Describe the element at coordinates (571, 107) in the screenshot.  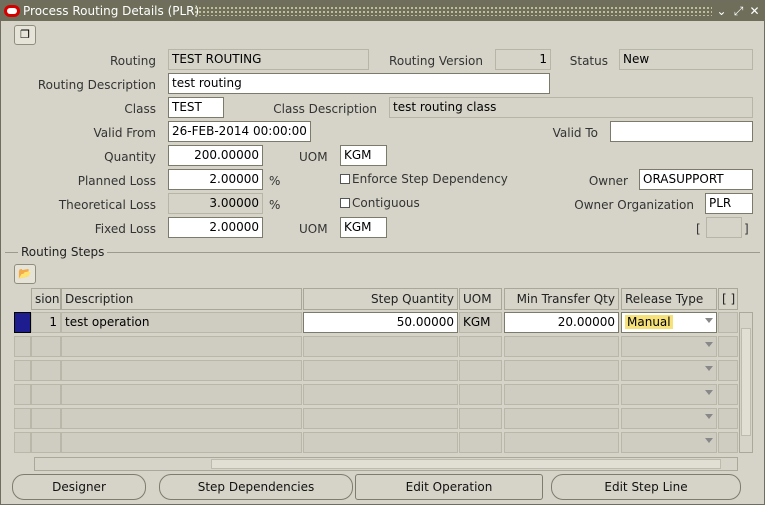
I see `class-description-field: test routing class` at that location.